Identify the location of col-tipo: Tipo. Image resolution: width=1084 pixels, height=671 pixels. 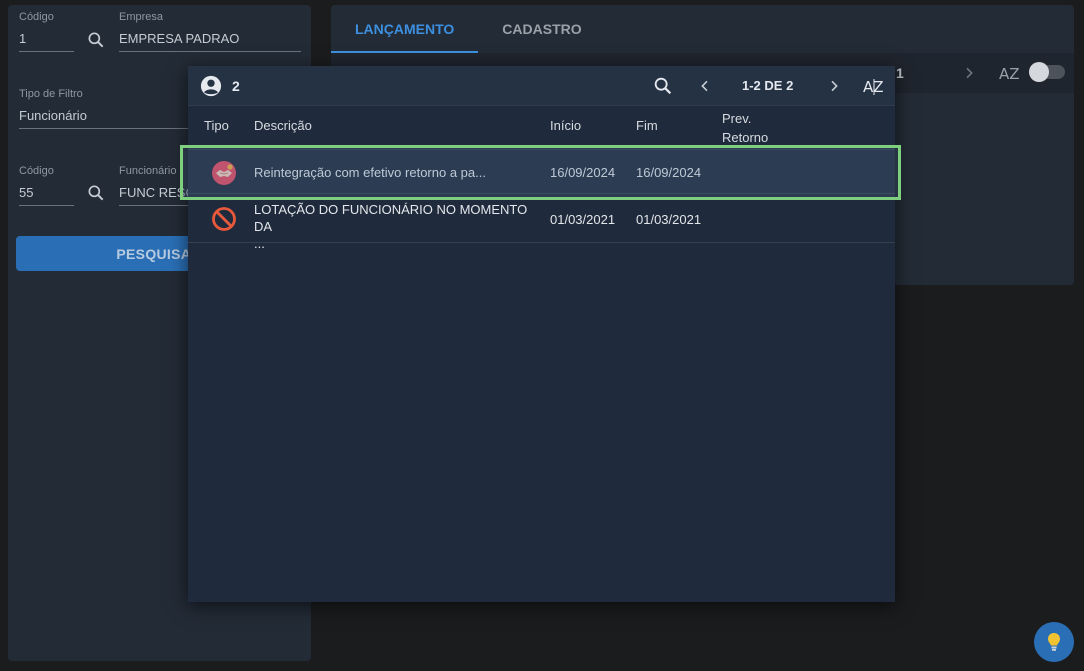
(216, 125).